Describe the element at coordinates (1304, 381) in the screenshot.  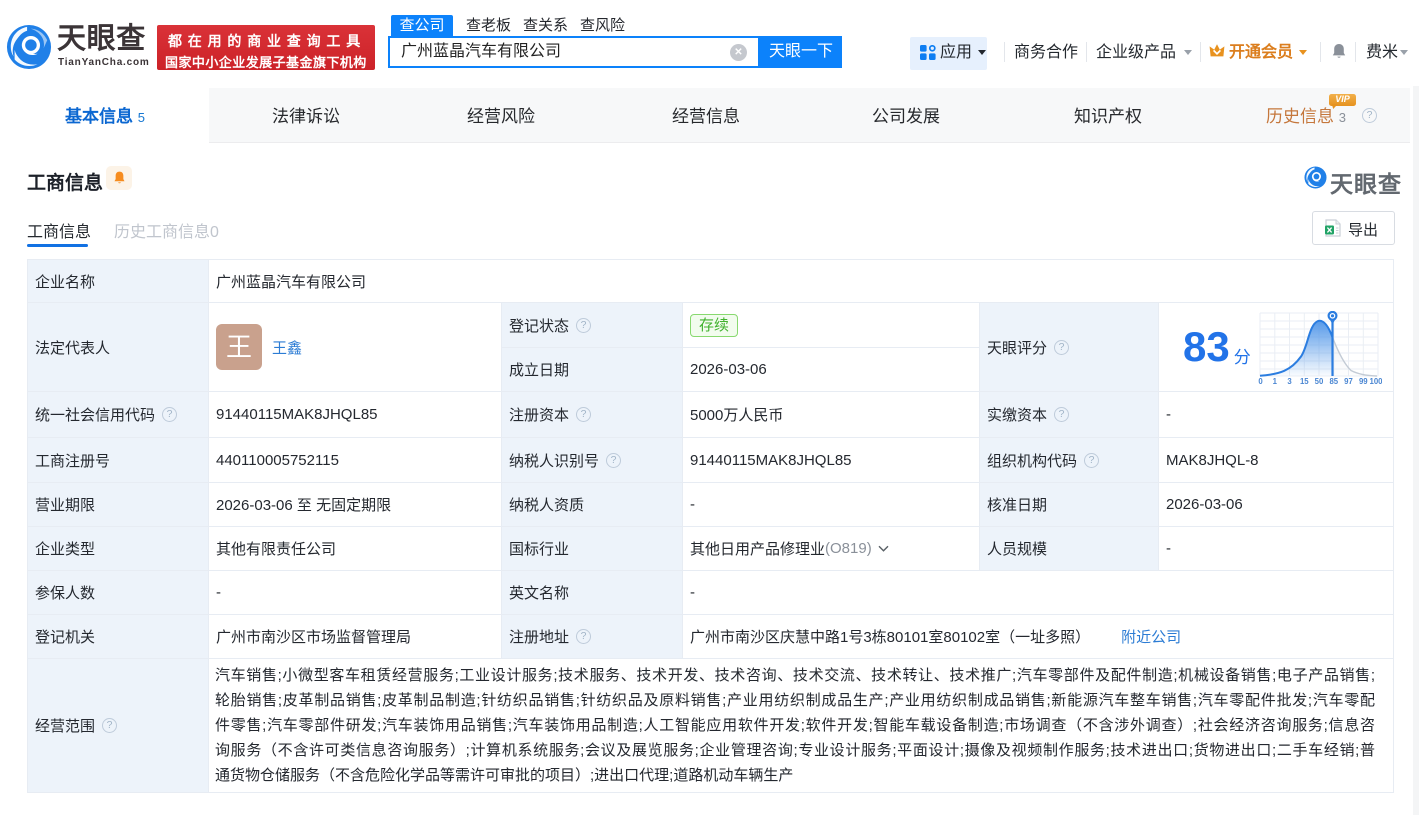
I see `svg-text: 15` at that location.